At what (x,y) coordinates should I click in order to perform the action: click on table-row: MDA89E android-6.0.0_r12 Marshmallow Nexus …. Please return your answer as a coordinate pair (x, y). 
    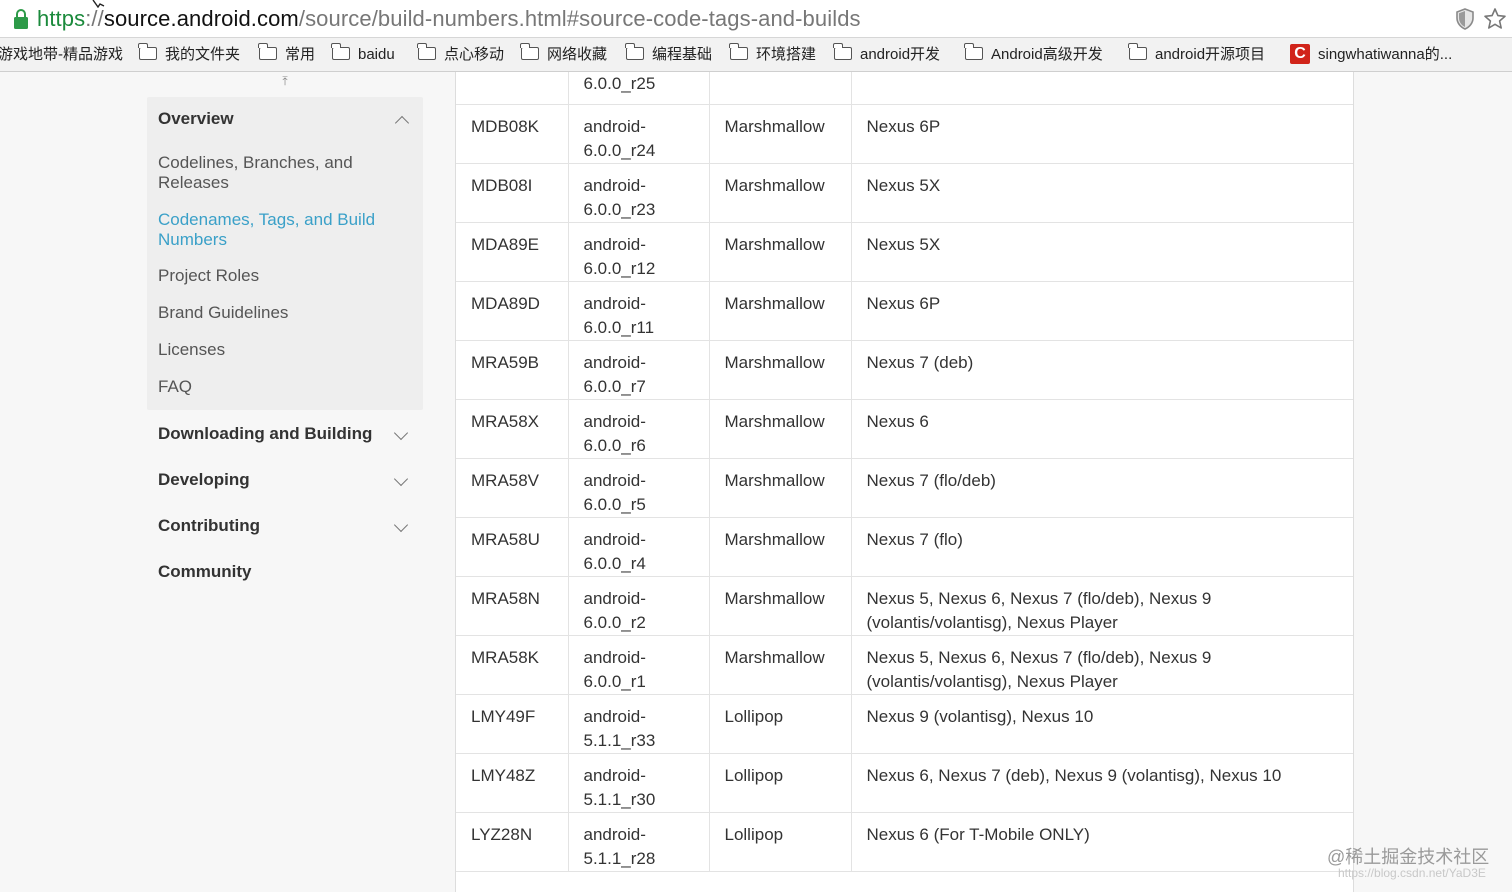
    Looking at the image, I should click on (904, 252).